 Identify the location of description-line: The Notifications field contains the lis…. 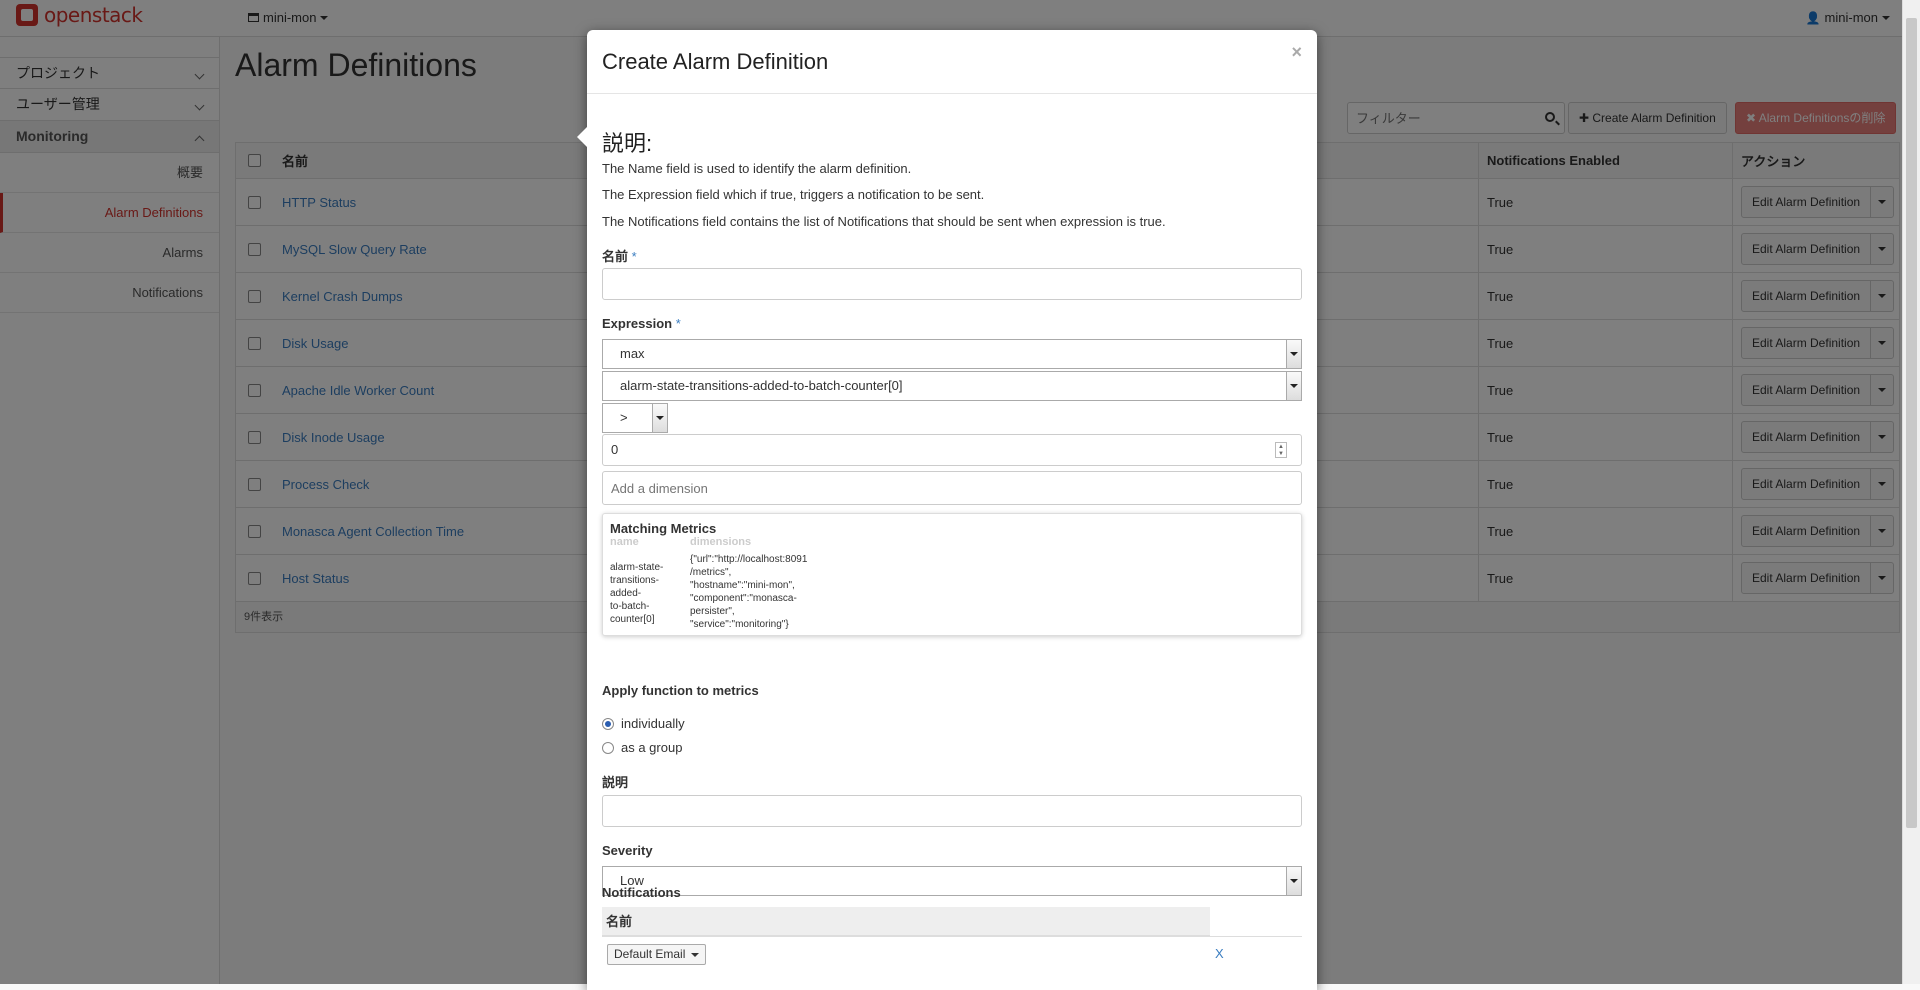
(884, 221).